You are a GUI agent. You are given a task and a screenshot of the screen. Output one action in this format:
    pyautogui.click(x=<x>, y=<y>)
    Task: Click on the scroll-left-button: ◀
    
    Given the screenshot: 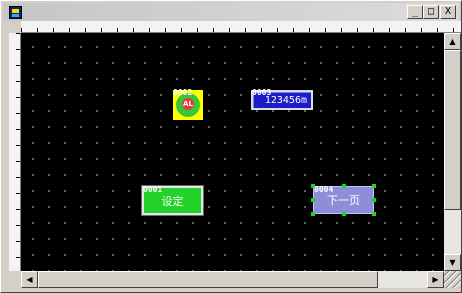 What is the action you would take?
    pyautogui.click(x=29, y=279)
    